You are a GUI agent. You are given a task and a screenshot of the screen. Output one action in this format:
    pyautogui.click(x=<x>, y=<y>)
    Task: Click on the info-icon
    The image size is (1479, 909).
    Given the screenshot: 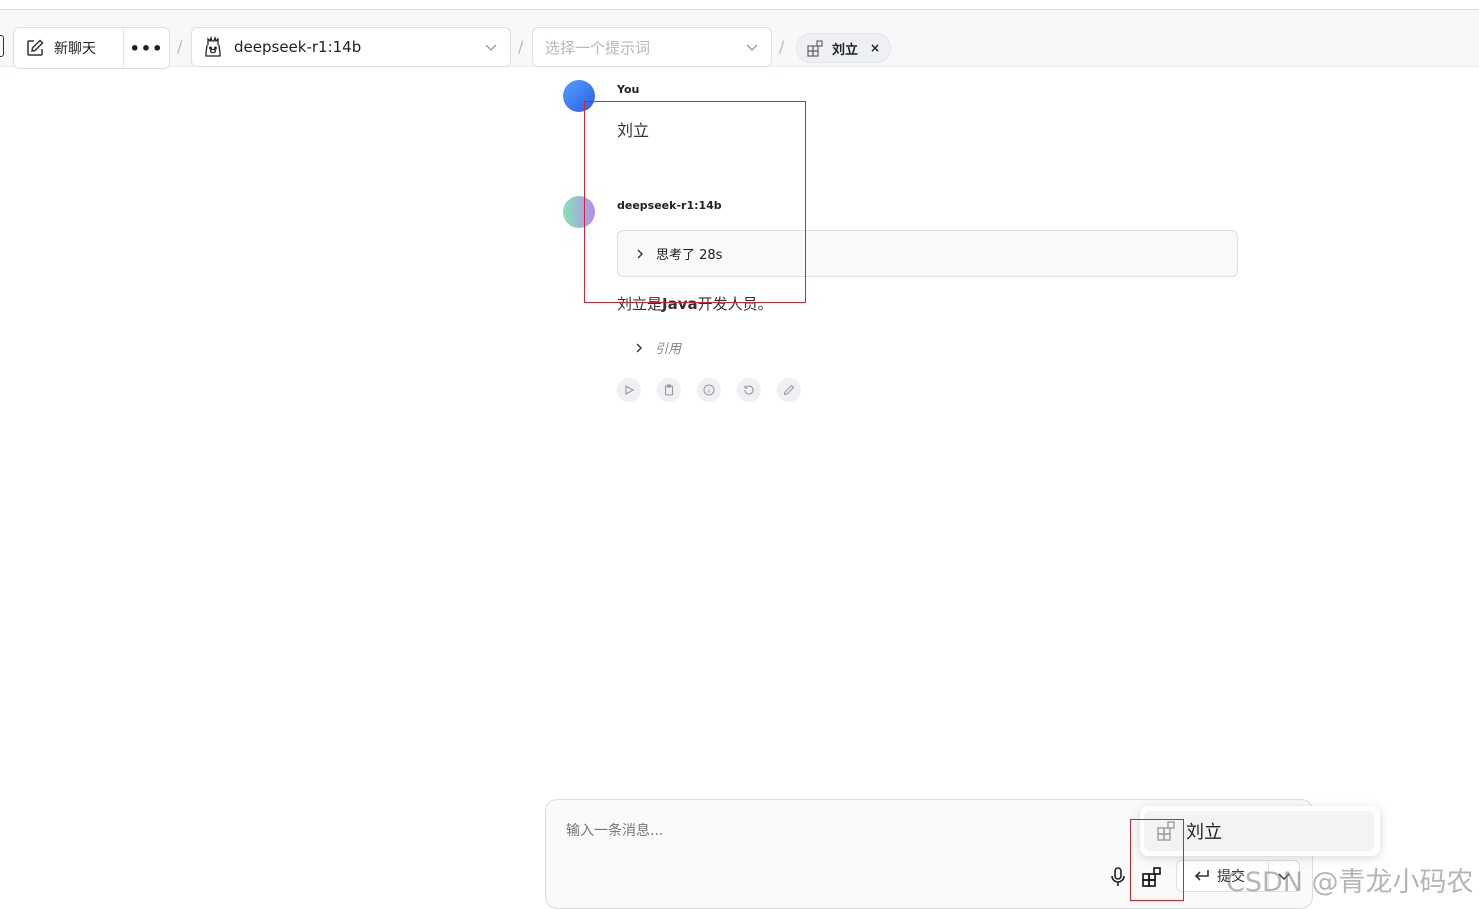 What is the action you would take?
    pyautogui.click(x=709, y=390)
    